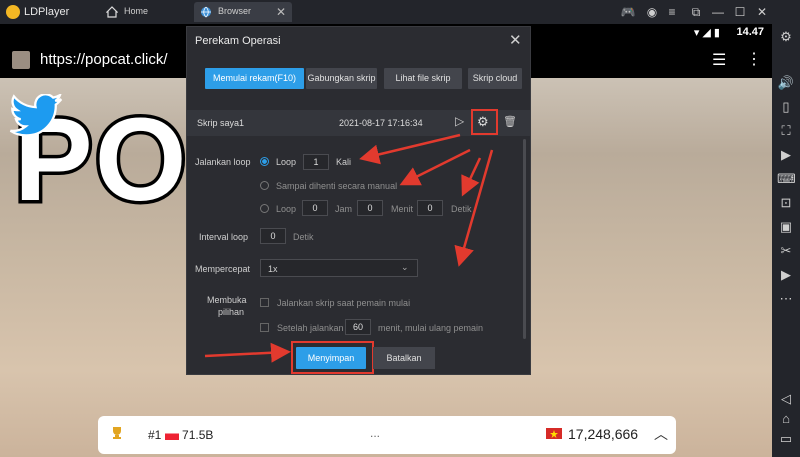 The image size is (800, 457). What do you see at coordinates (136, 11) in the screenshot?
I see `tab-home-label: Home` at bounding box center [136, 11].